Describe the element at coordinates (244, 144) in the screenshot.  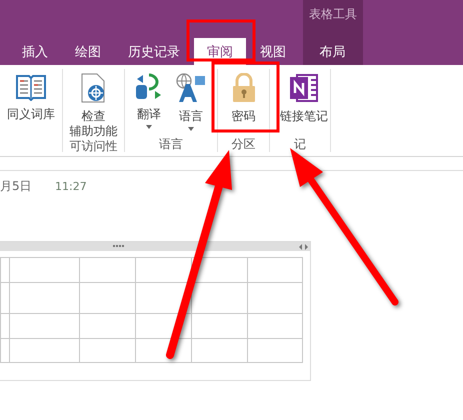
I see `group-label: 分区` at that location.